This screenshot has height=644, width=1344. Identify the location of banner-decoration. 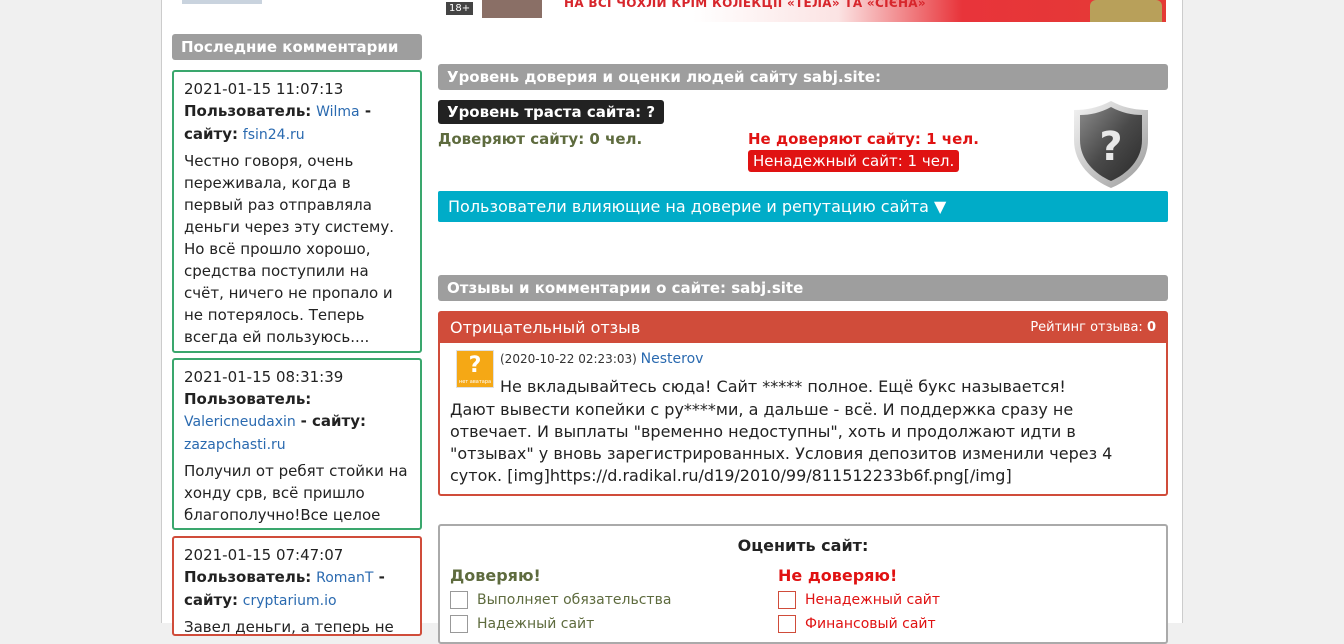
(1126, 11).